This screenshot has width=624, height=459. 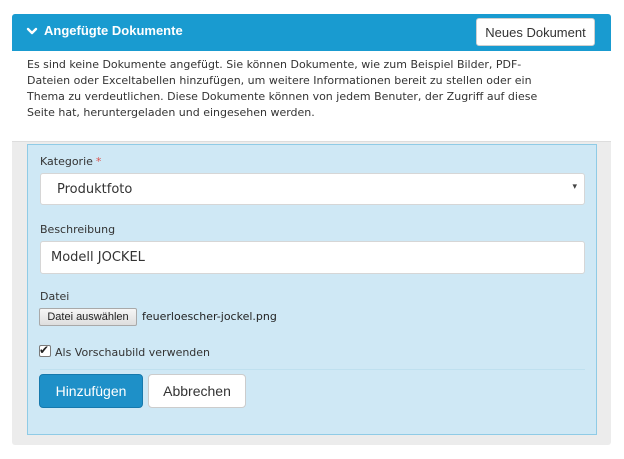 What do you see at coordinates (98, 161) in the screenshot?
I see `required-marker: *` at bounding box center [98, 161].